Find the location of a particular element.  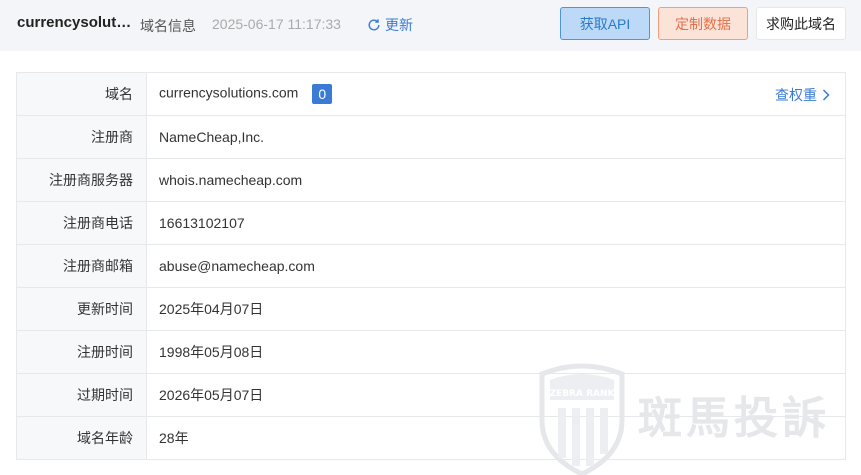

update-timestamp: 2025-06-17 11:17:33 is located at coordinates (276, 24).